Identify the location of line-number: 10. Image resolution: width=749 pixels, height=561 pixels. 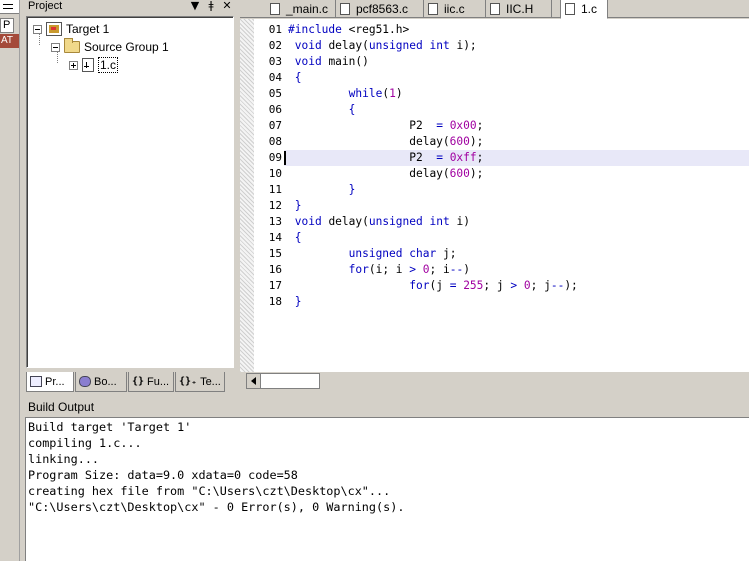
(275, 173).